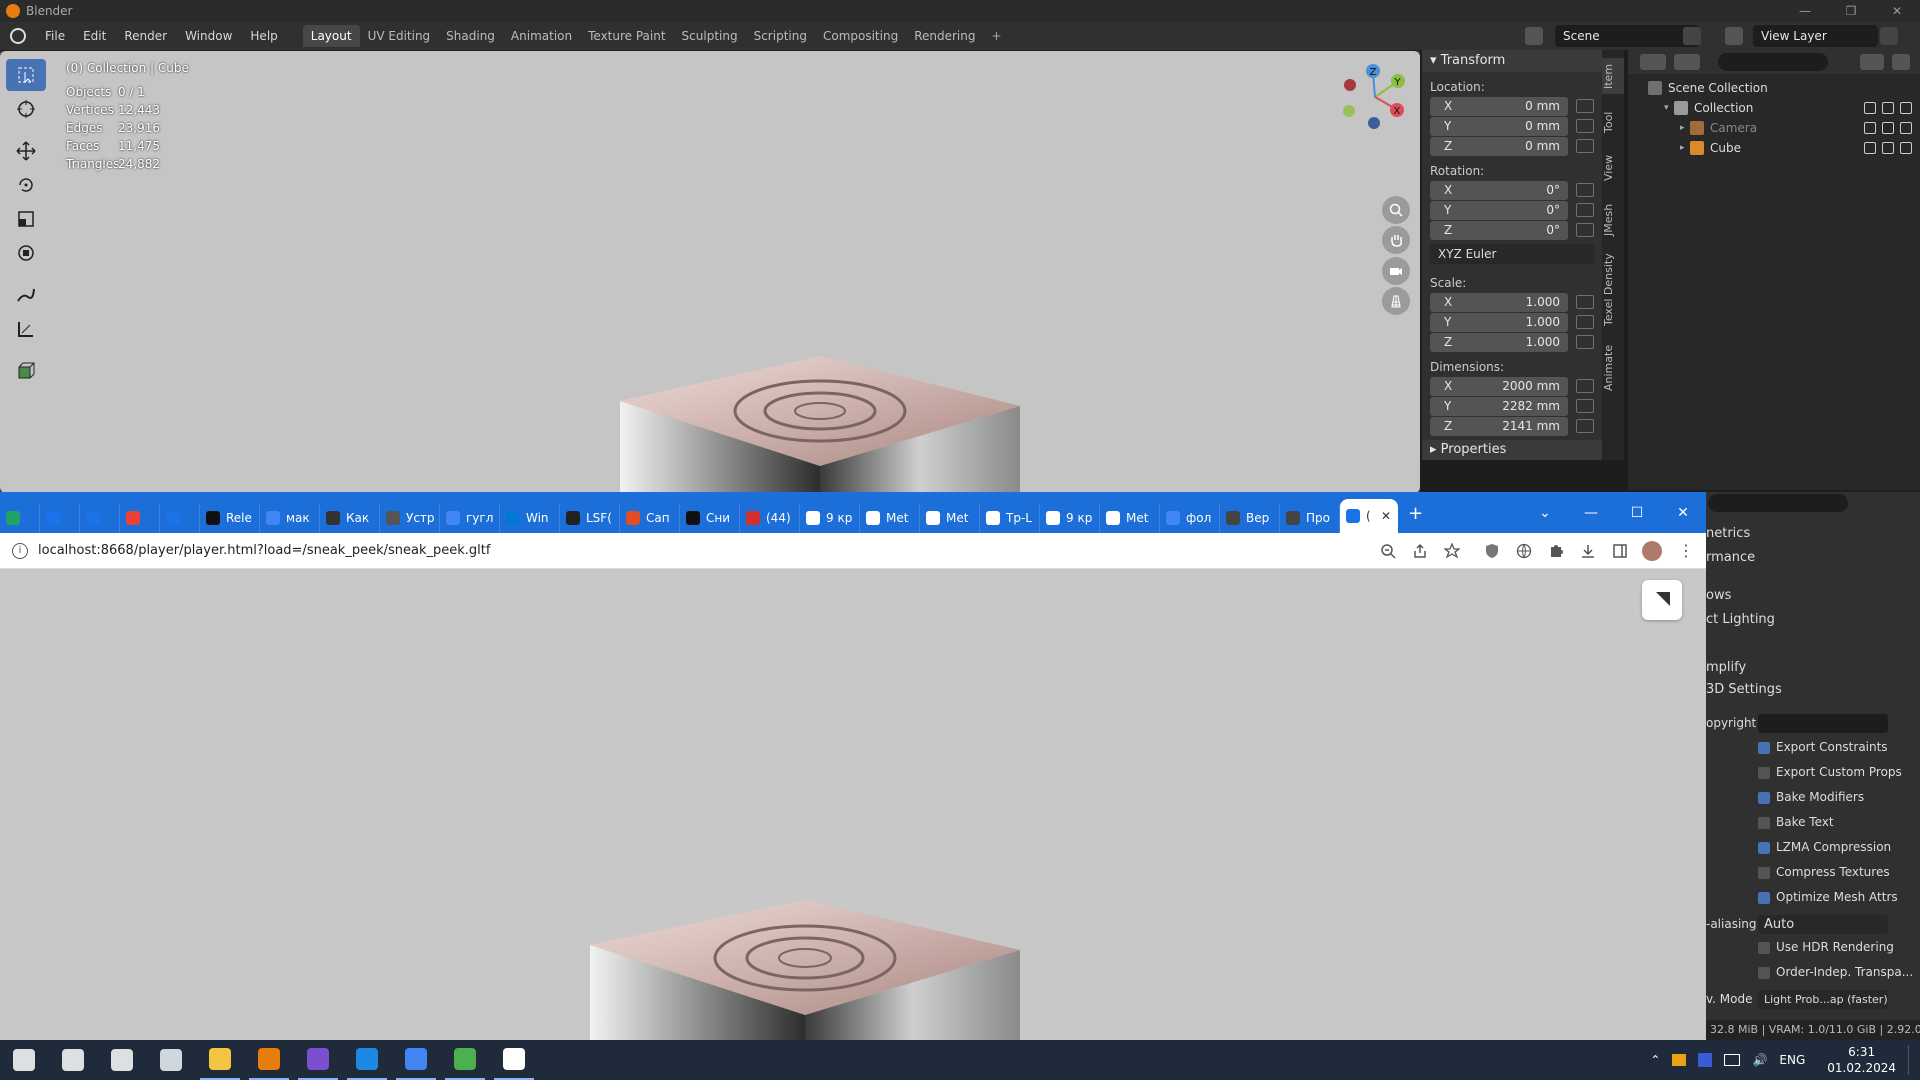 The height and width of the screenshot is (1080, 1920). What do you see at coordinates (1534, 36) in the screenshot?
I see `scene-icon` at bounding box center [1534, 36].